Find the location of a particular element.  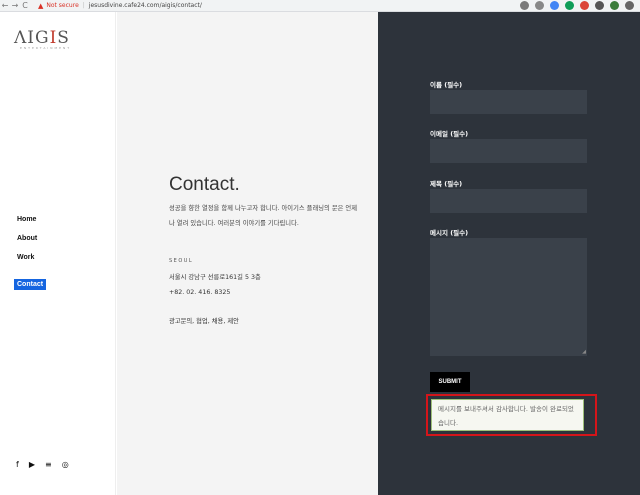

page-title: Contact. is located at coordinates (204, 184).